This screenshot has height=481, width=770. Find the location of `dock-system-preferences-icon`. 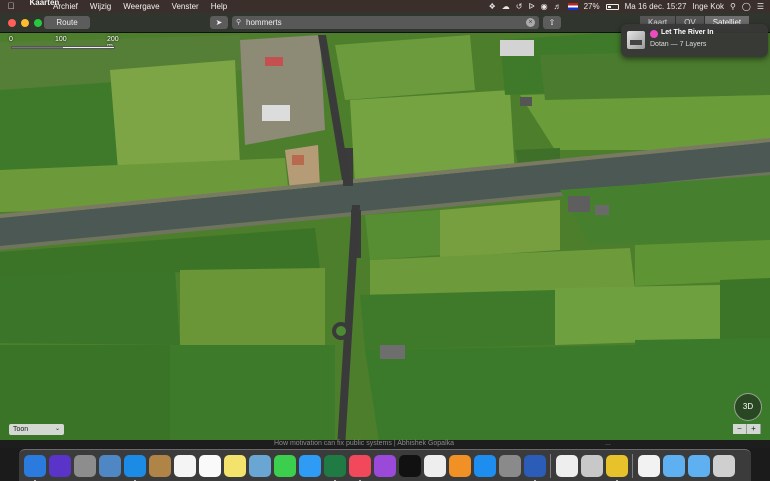

dock-system-preferences-icon is located at coordinates (509, 465).